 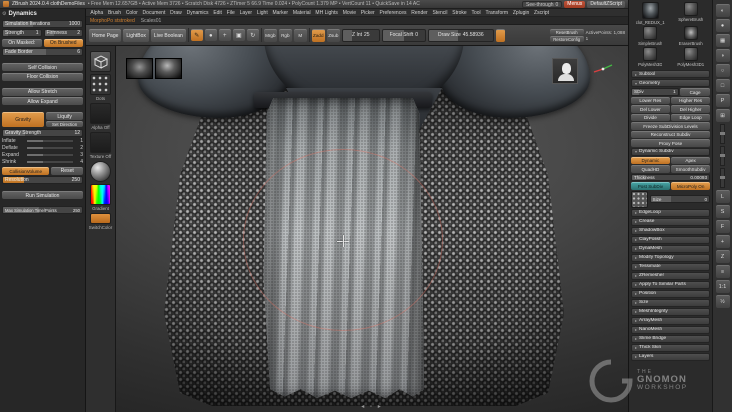 What do you see at coordinates (722, 286) in the screenshot?
I see `actual-size-icon: 1:1` at bounding box center [722, 286].